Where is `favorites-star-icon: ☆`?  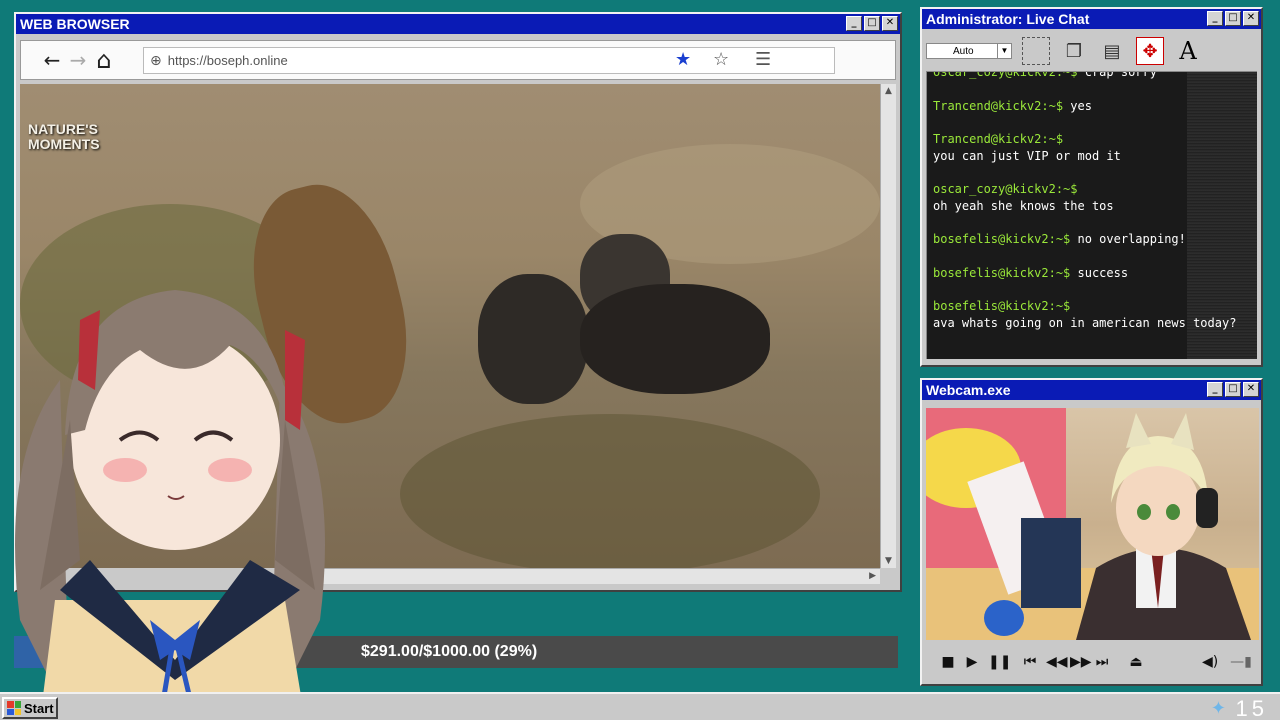
favorites-star-icon: ☆ is located at coordinates (721, 59).